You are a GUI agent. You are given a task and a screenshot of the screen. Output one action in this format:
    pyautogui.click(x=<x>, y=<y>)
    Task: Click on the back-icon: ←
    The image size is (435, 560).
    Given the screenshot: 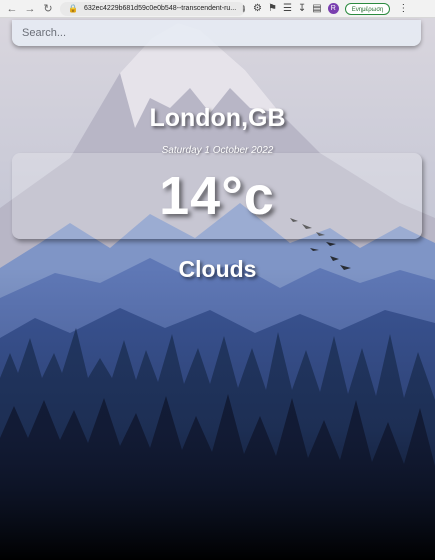 What is the action you would take?
    pyautogui.click(x=12, y=9)
    